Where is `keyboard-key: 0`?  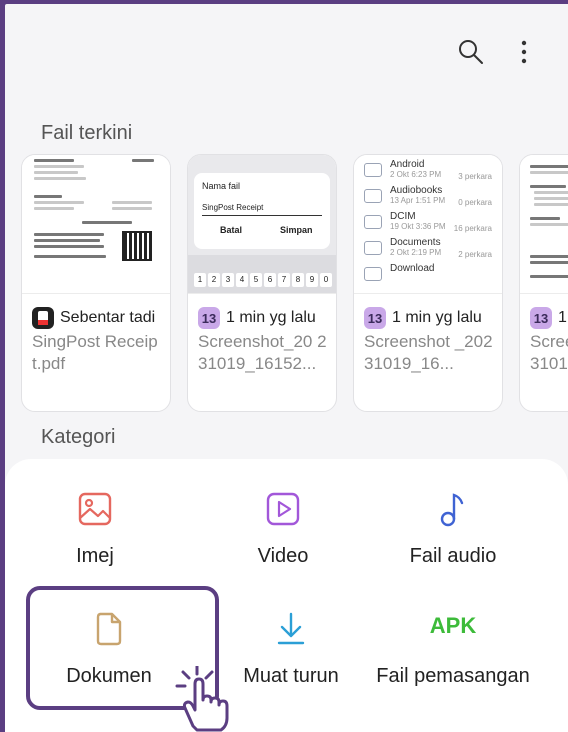 keyboard-key: 0 is located at coordinates (326, 280).